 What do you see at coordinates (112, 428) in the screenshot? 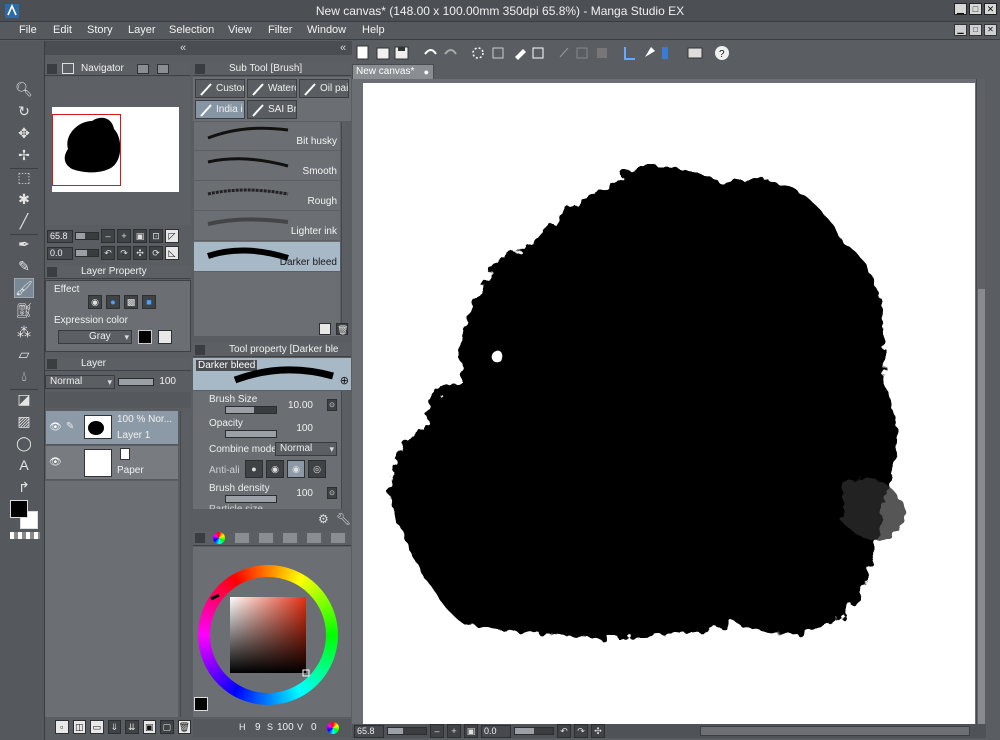
I see `layer-row-layer1: 👁︎ ✎ 100 % Nor... Layer 1` at bounding box center [112, 428].